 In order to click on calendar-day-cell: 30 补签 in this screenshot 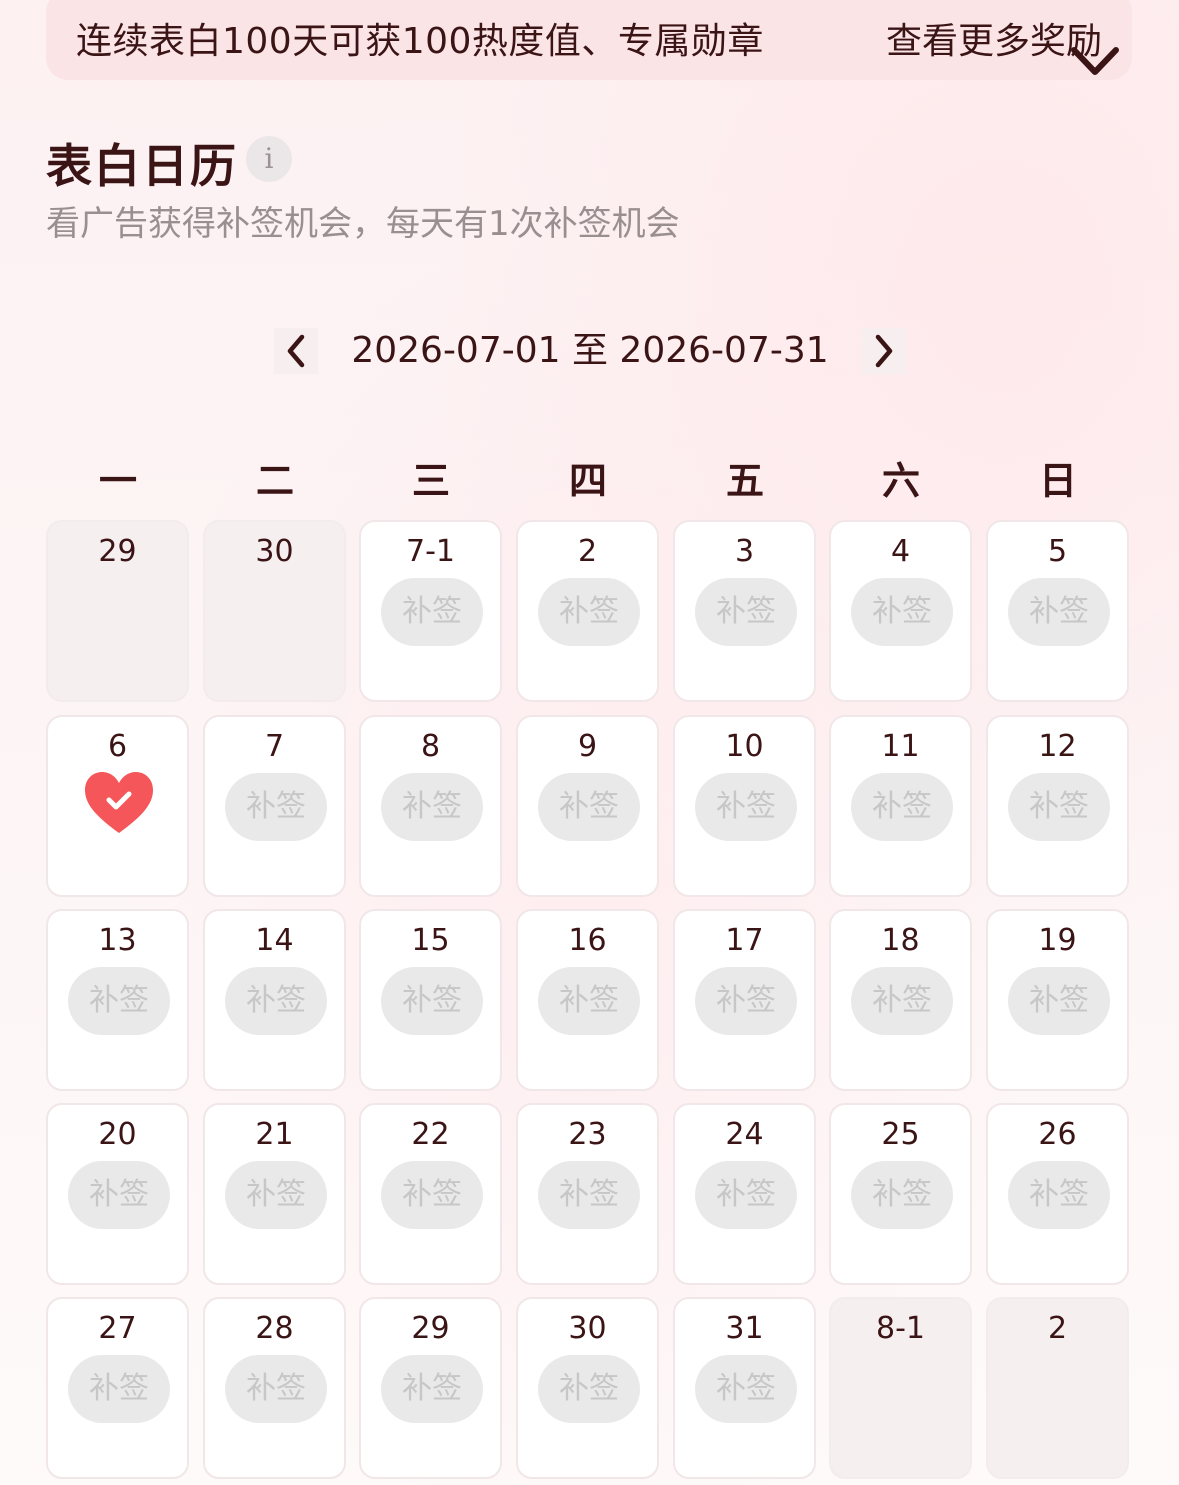, I will do `click(587, 1388)`.